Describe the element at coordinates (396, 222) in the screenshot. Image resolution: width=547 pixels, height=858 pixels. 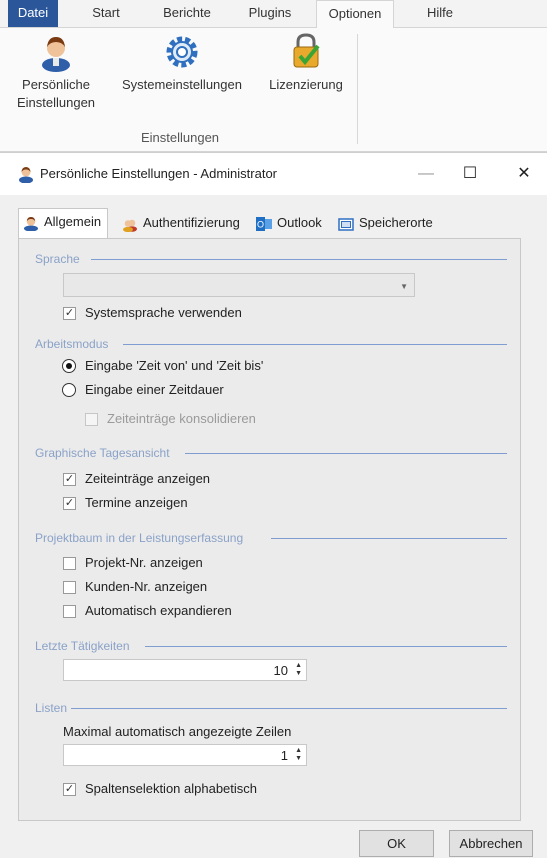
I see `tab-speicherorte-label: Speicherorte` at that location.